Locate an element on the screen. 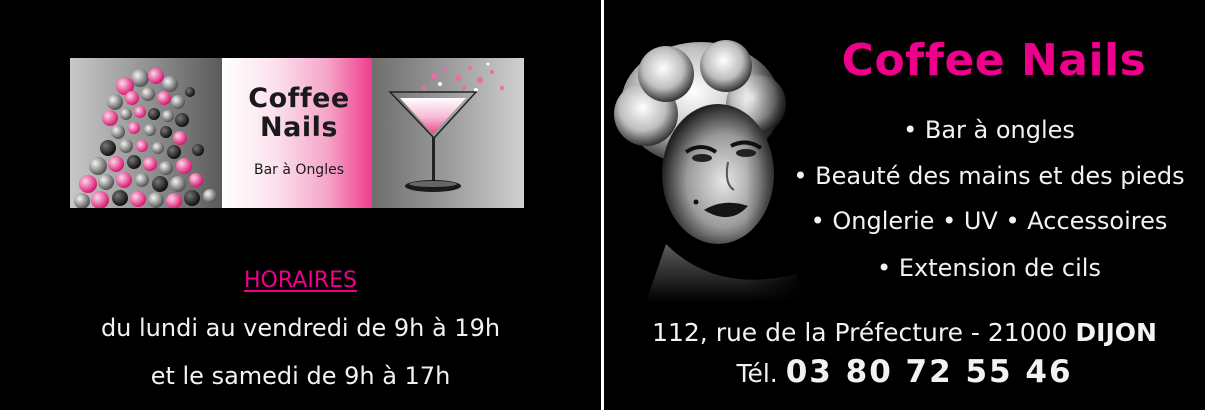  logo-title-line-1: Coffee is located at coordinates (299, 98).